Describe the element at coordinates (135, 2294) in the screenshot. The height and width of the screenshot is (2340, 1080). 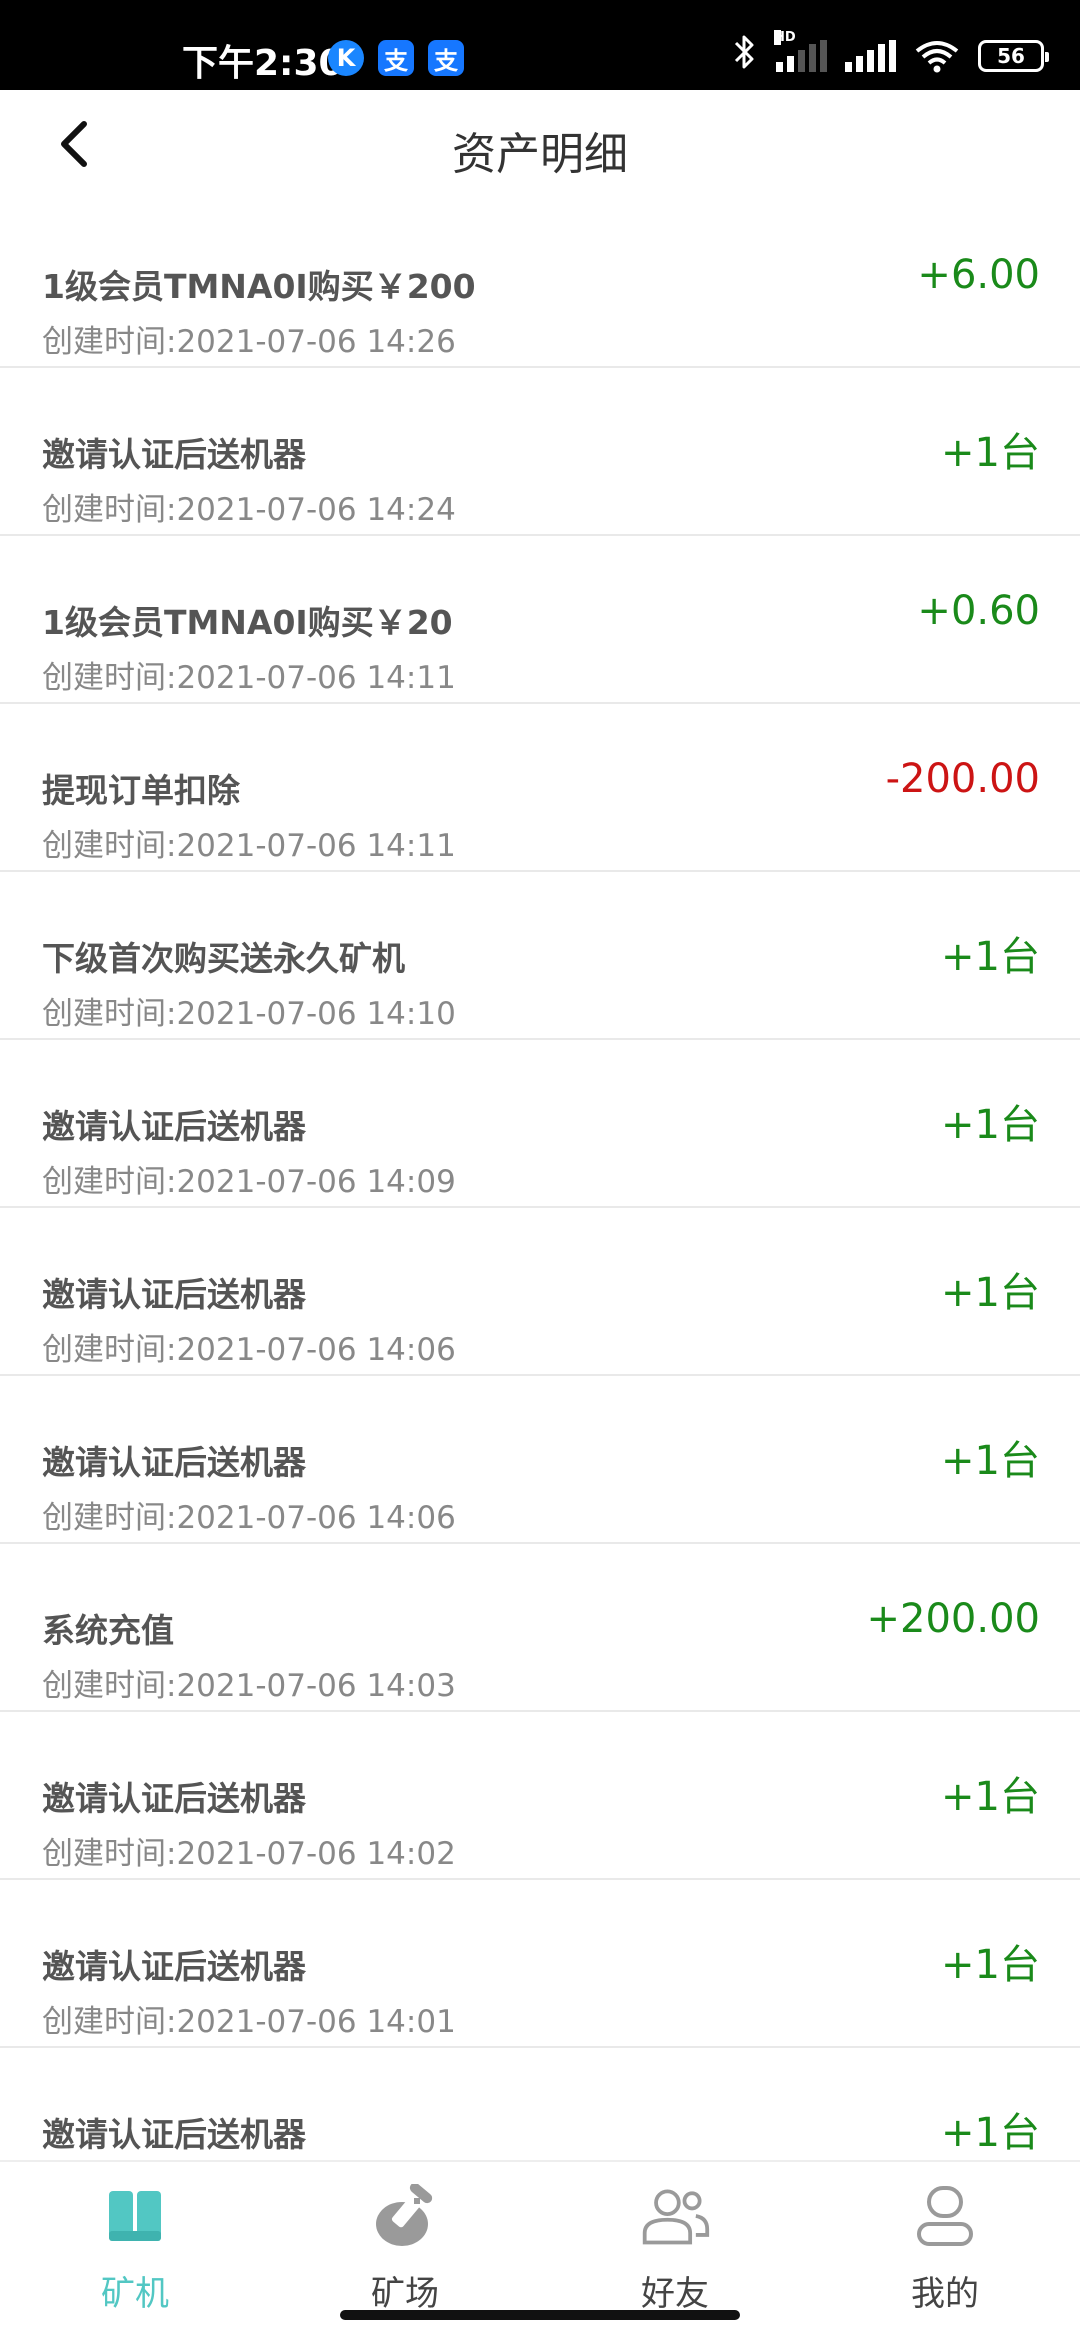
I see `tab-label: 矿机` at that location.